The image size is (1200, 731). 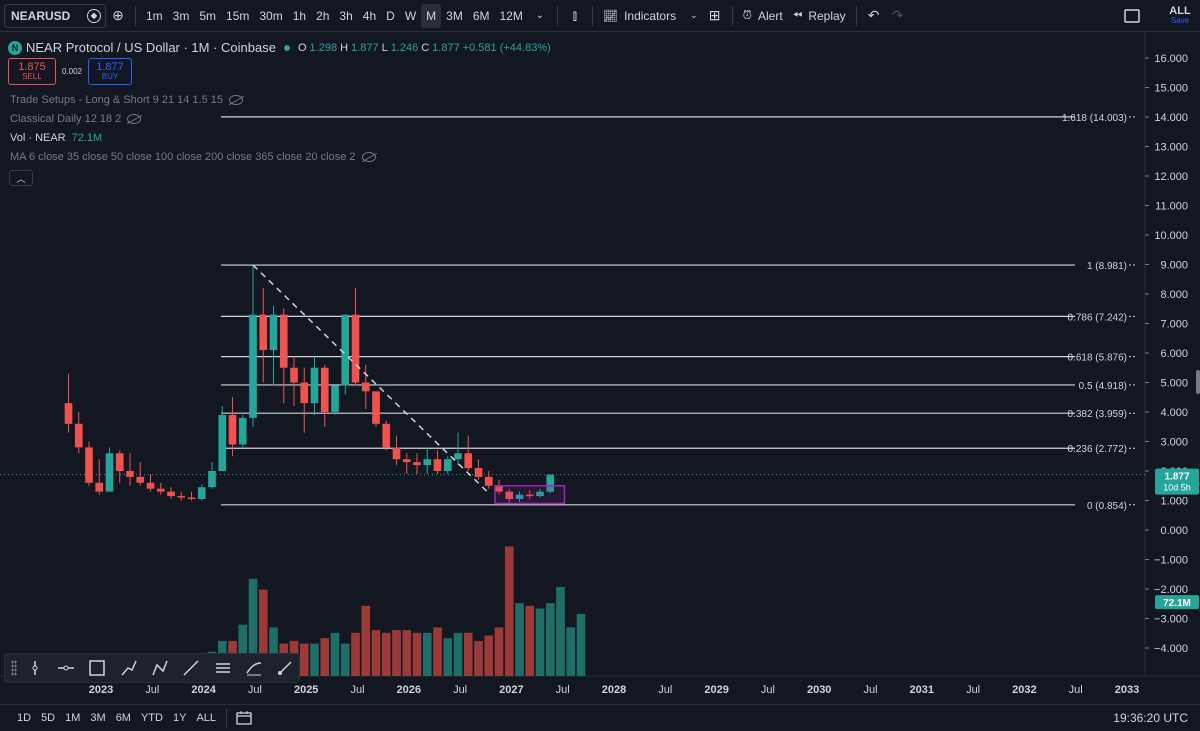 I want to click on divider, so click(x=227, y=718).